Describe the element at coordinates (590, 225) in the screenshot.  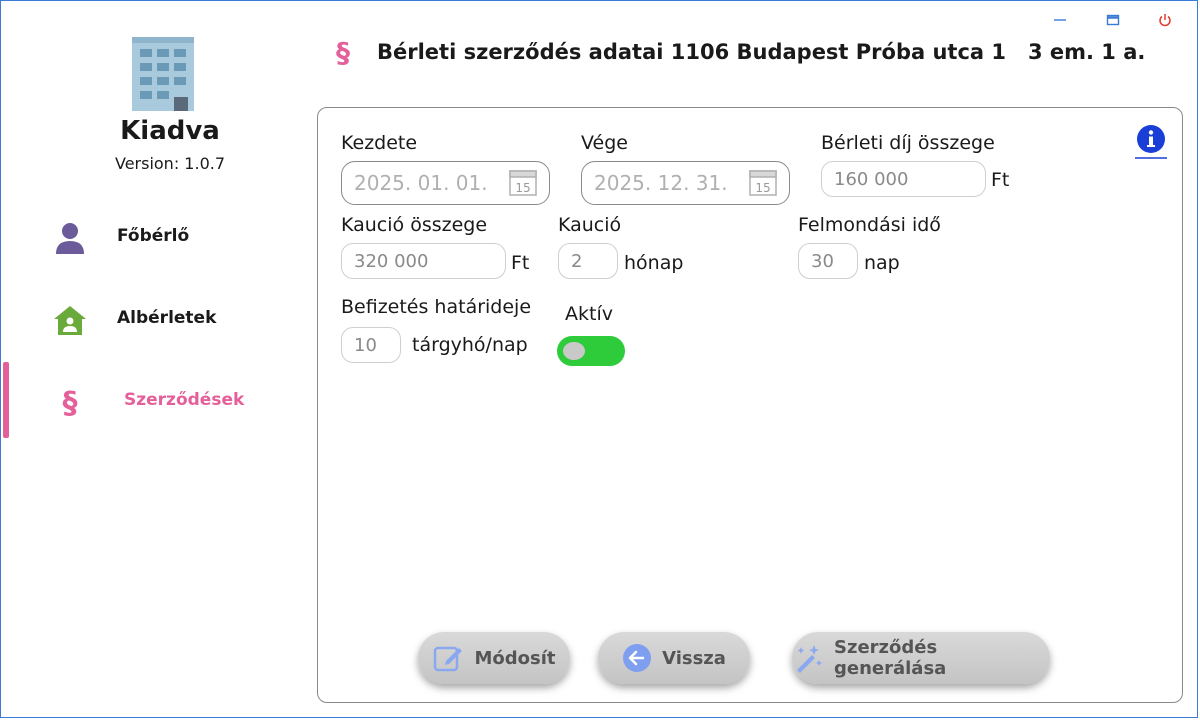
I see `deposit-months-label: Kaució` at that location.